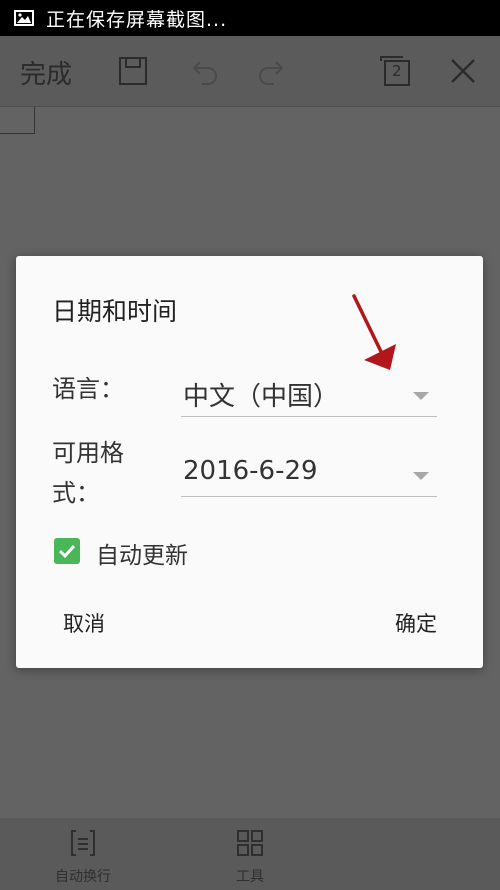 The width and height of the screenshot is (500, 890). Describe the element at coordinates (261, 397) in the screenshot. I see `language-value: 中文（中国）` at that location.